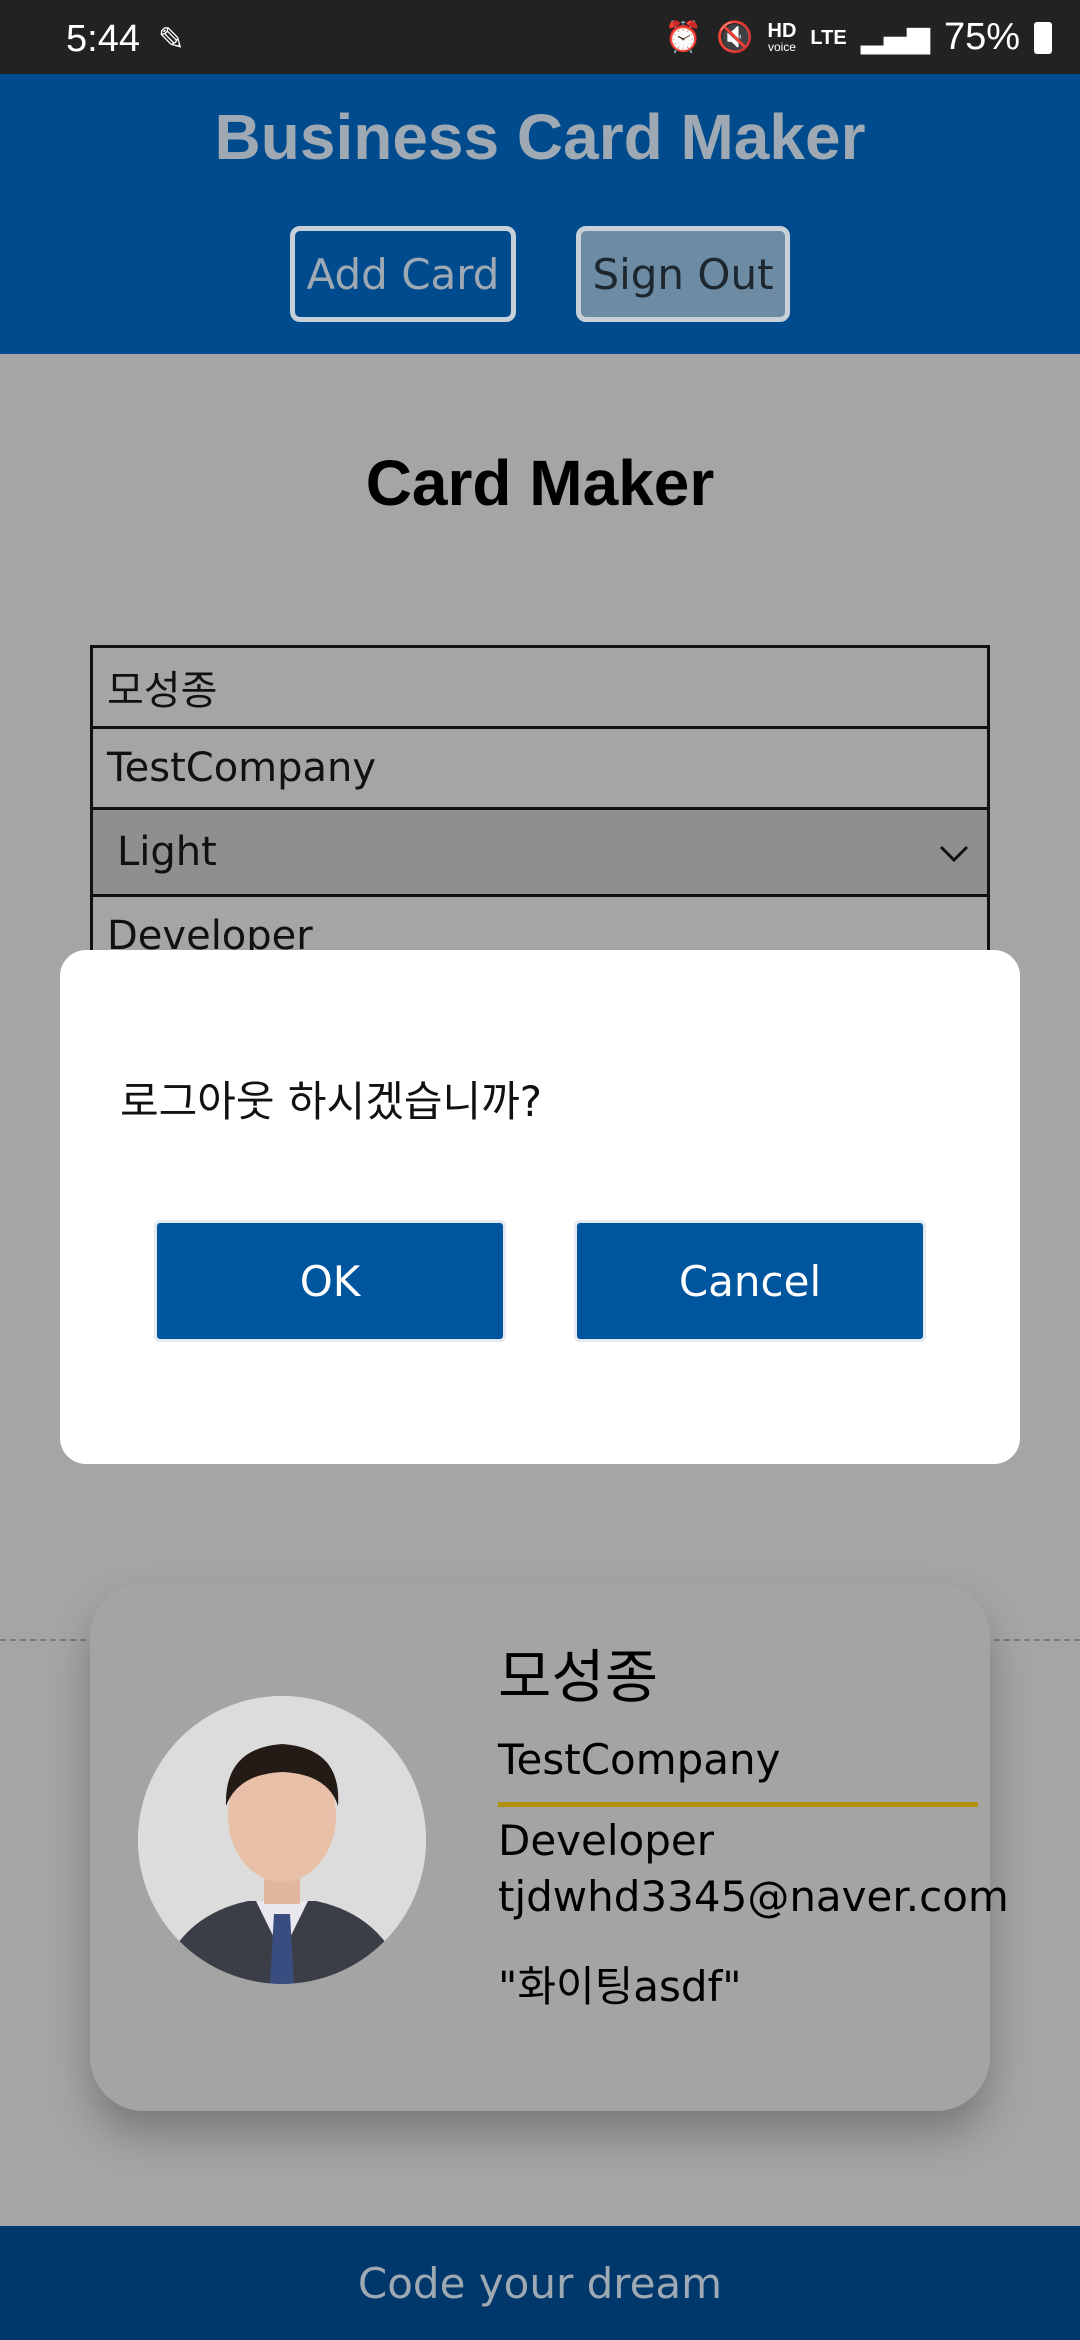 The height and width of the screenshot is (2340, 1080). I want to click on card-editor-form: 모성종 TestCompany Light Developer, so click(540, 811).